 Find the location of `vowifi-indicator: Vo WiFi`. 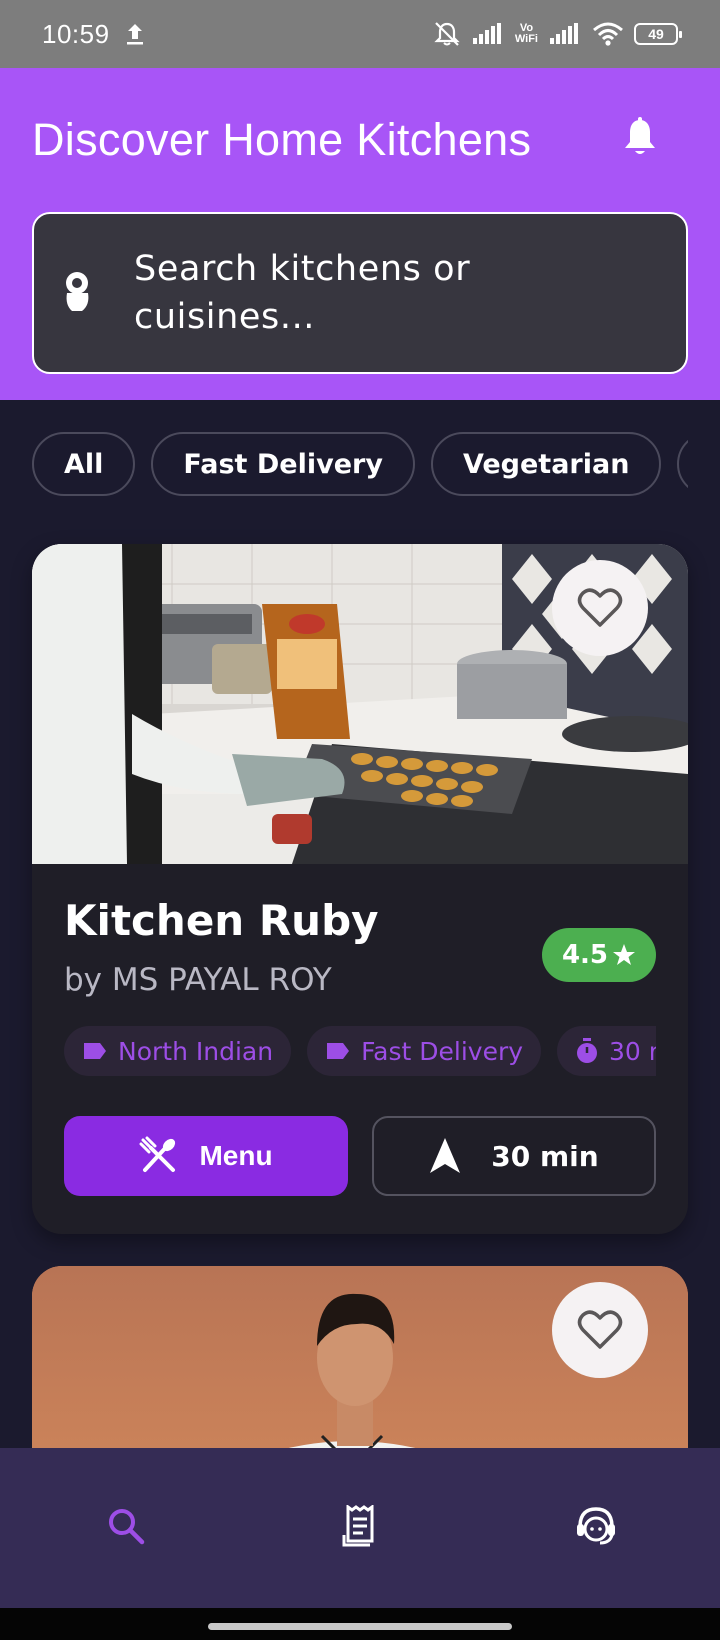

vowifi-indicator: Vo WiFi is located at coordinates (526, 34).